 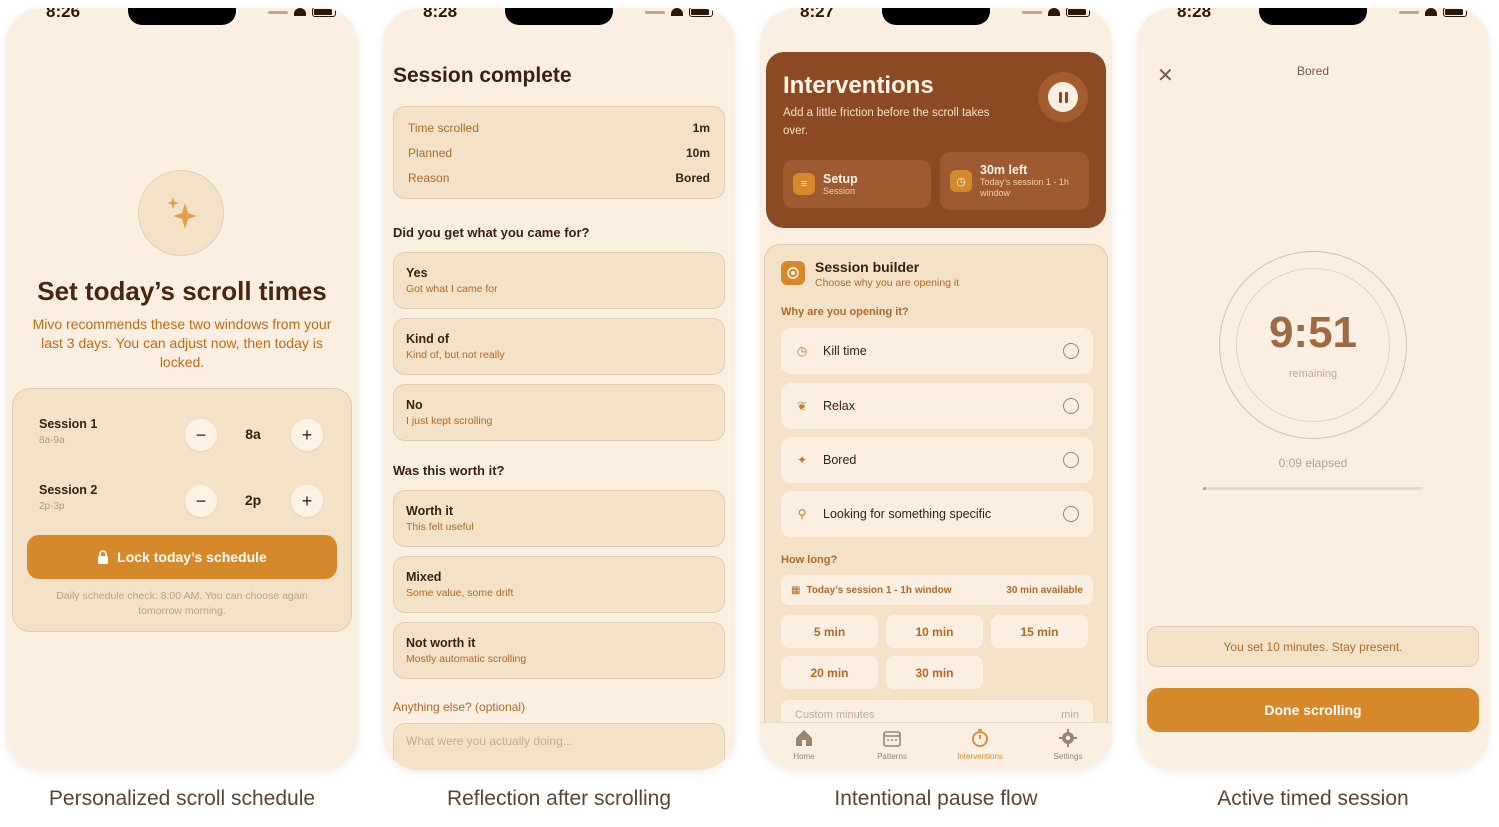 I want to click on custom-unit: min, so click(x=1070, y=715).